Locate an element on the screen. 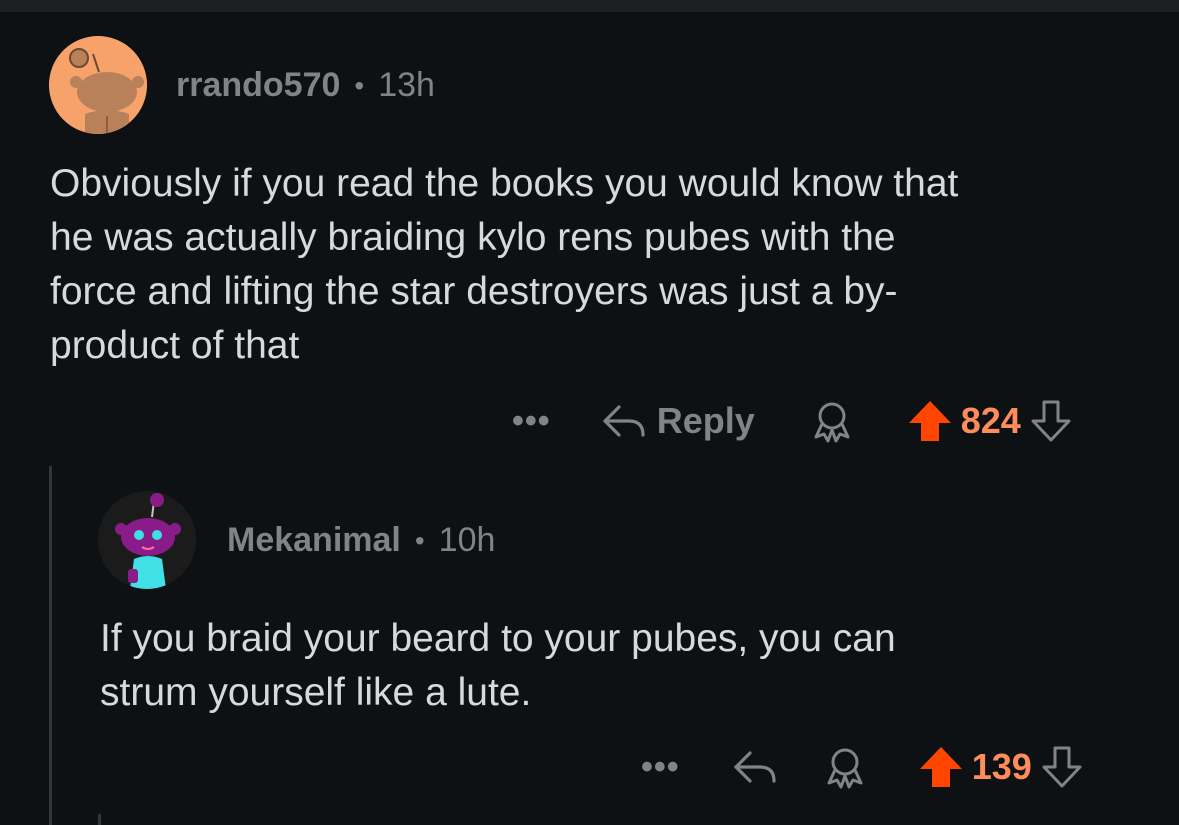 Image resolution: width=1179 pixels, height=825 pixels. timestamp: 13h is located at coordinates (406, 85).